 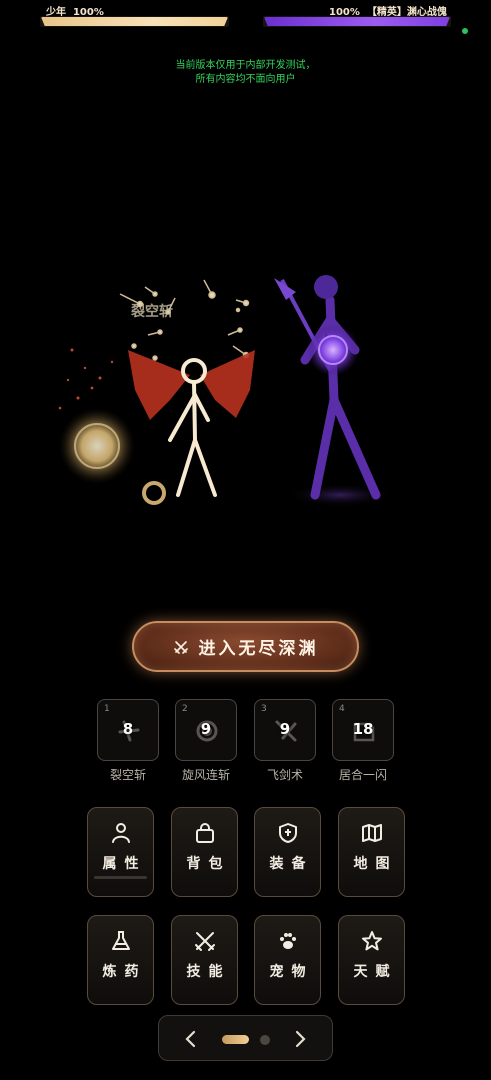 What do you see at coordinates (287, 960) in the screenshot?
I see `pet-button: 宠物` at bounding box center [287, 960].